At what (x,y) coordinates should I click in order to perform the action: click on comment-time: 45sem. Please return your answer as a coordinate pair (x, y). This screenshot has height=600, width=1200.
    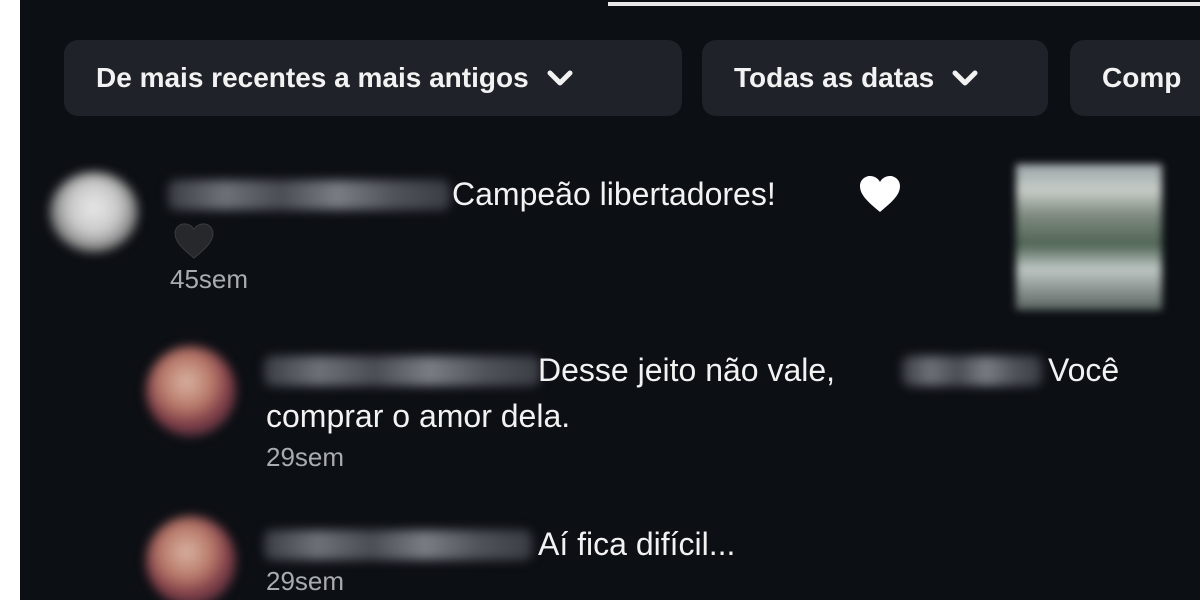
    Looking at the image, I should click on (209, 279).